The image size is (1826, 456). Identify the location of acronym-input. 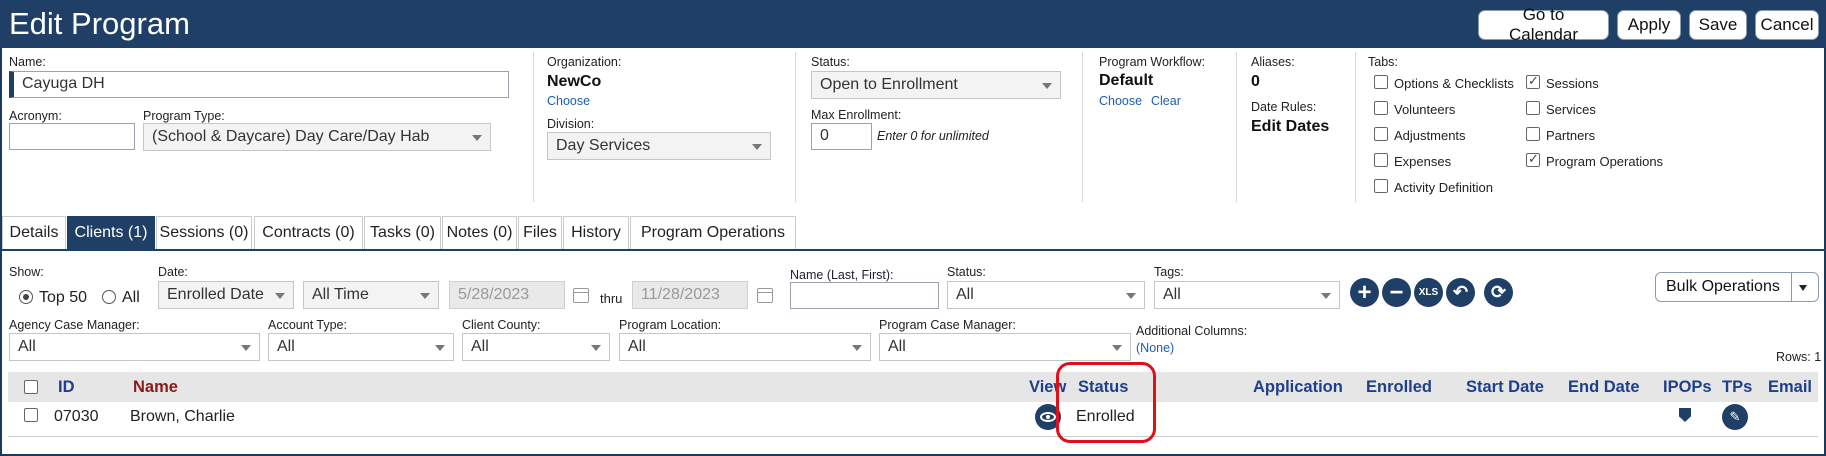
(72, 136).